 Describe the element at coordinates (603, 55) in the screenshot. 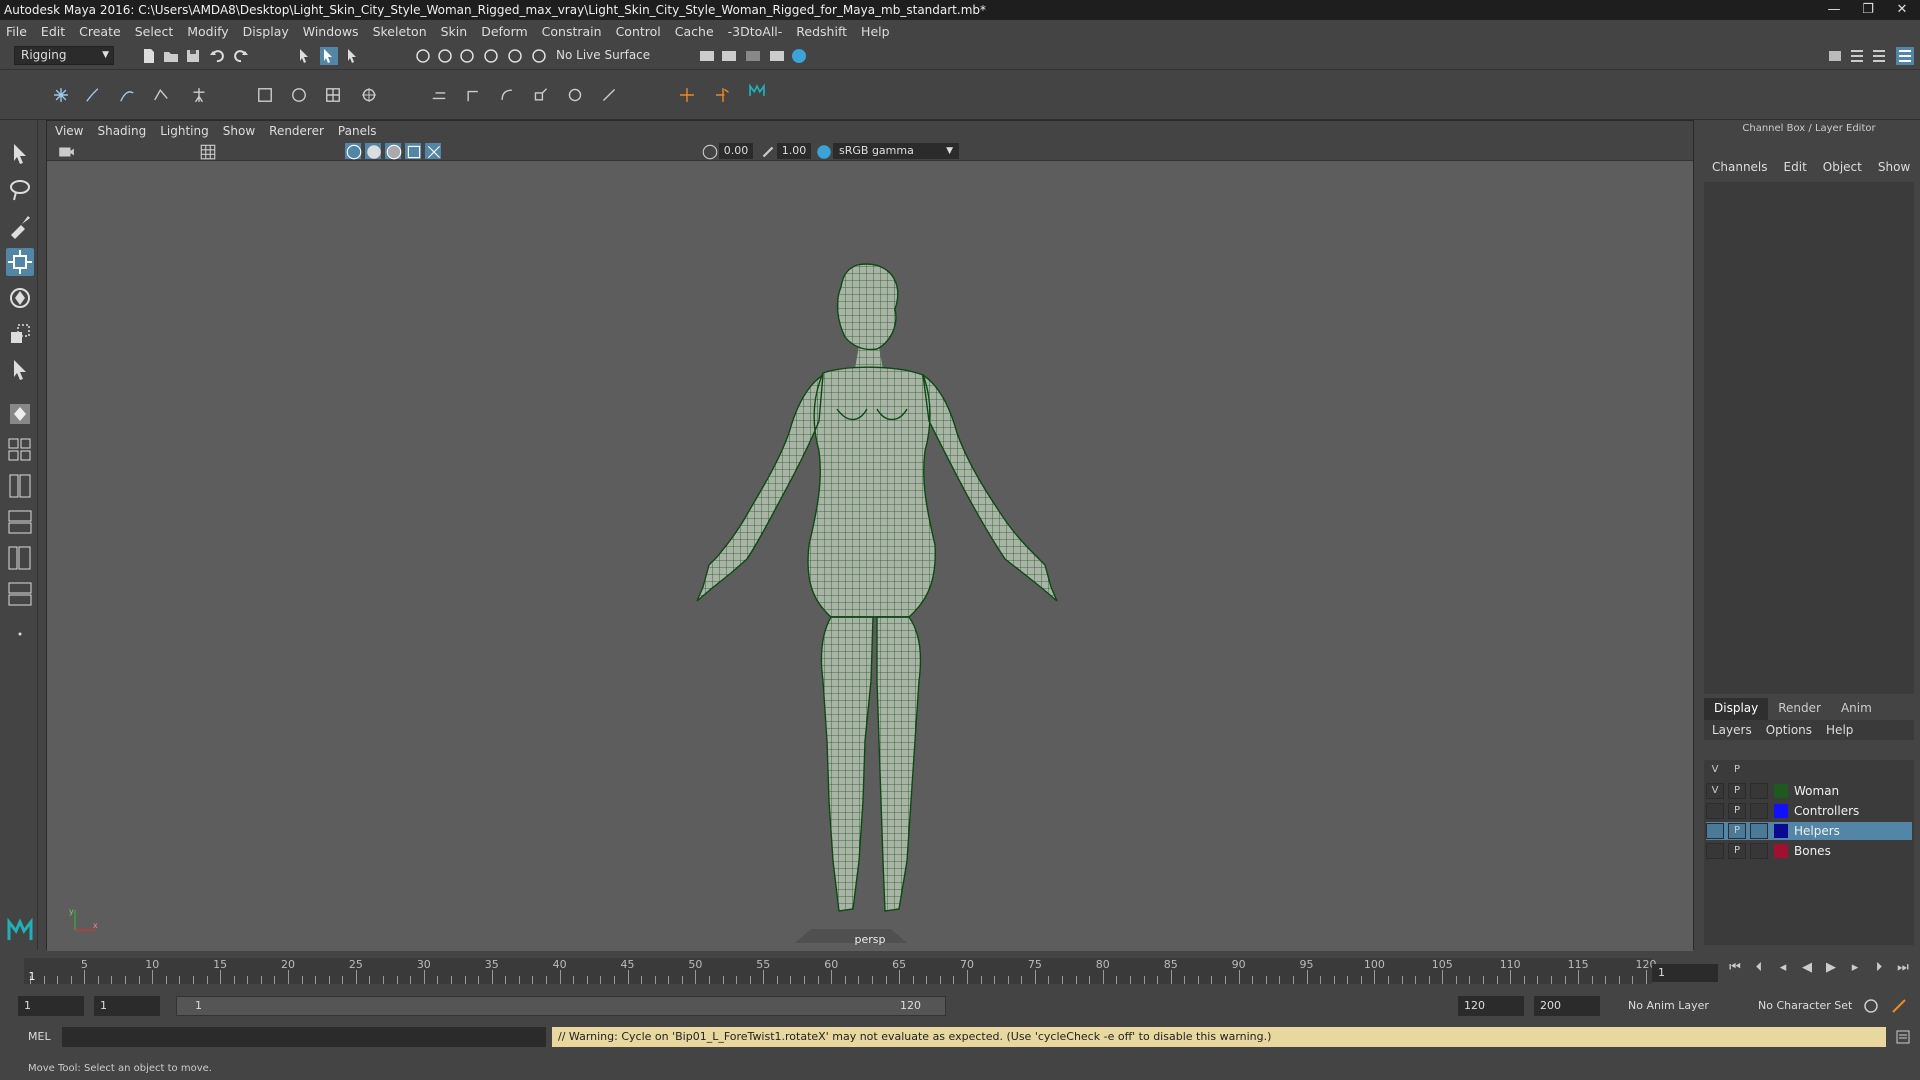

I see `live-surface-field: No Live Surface` at that location.